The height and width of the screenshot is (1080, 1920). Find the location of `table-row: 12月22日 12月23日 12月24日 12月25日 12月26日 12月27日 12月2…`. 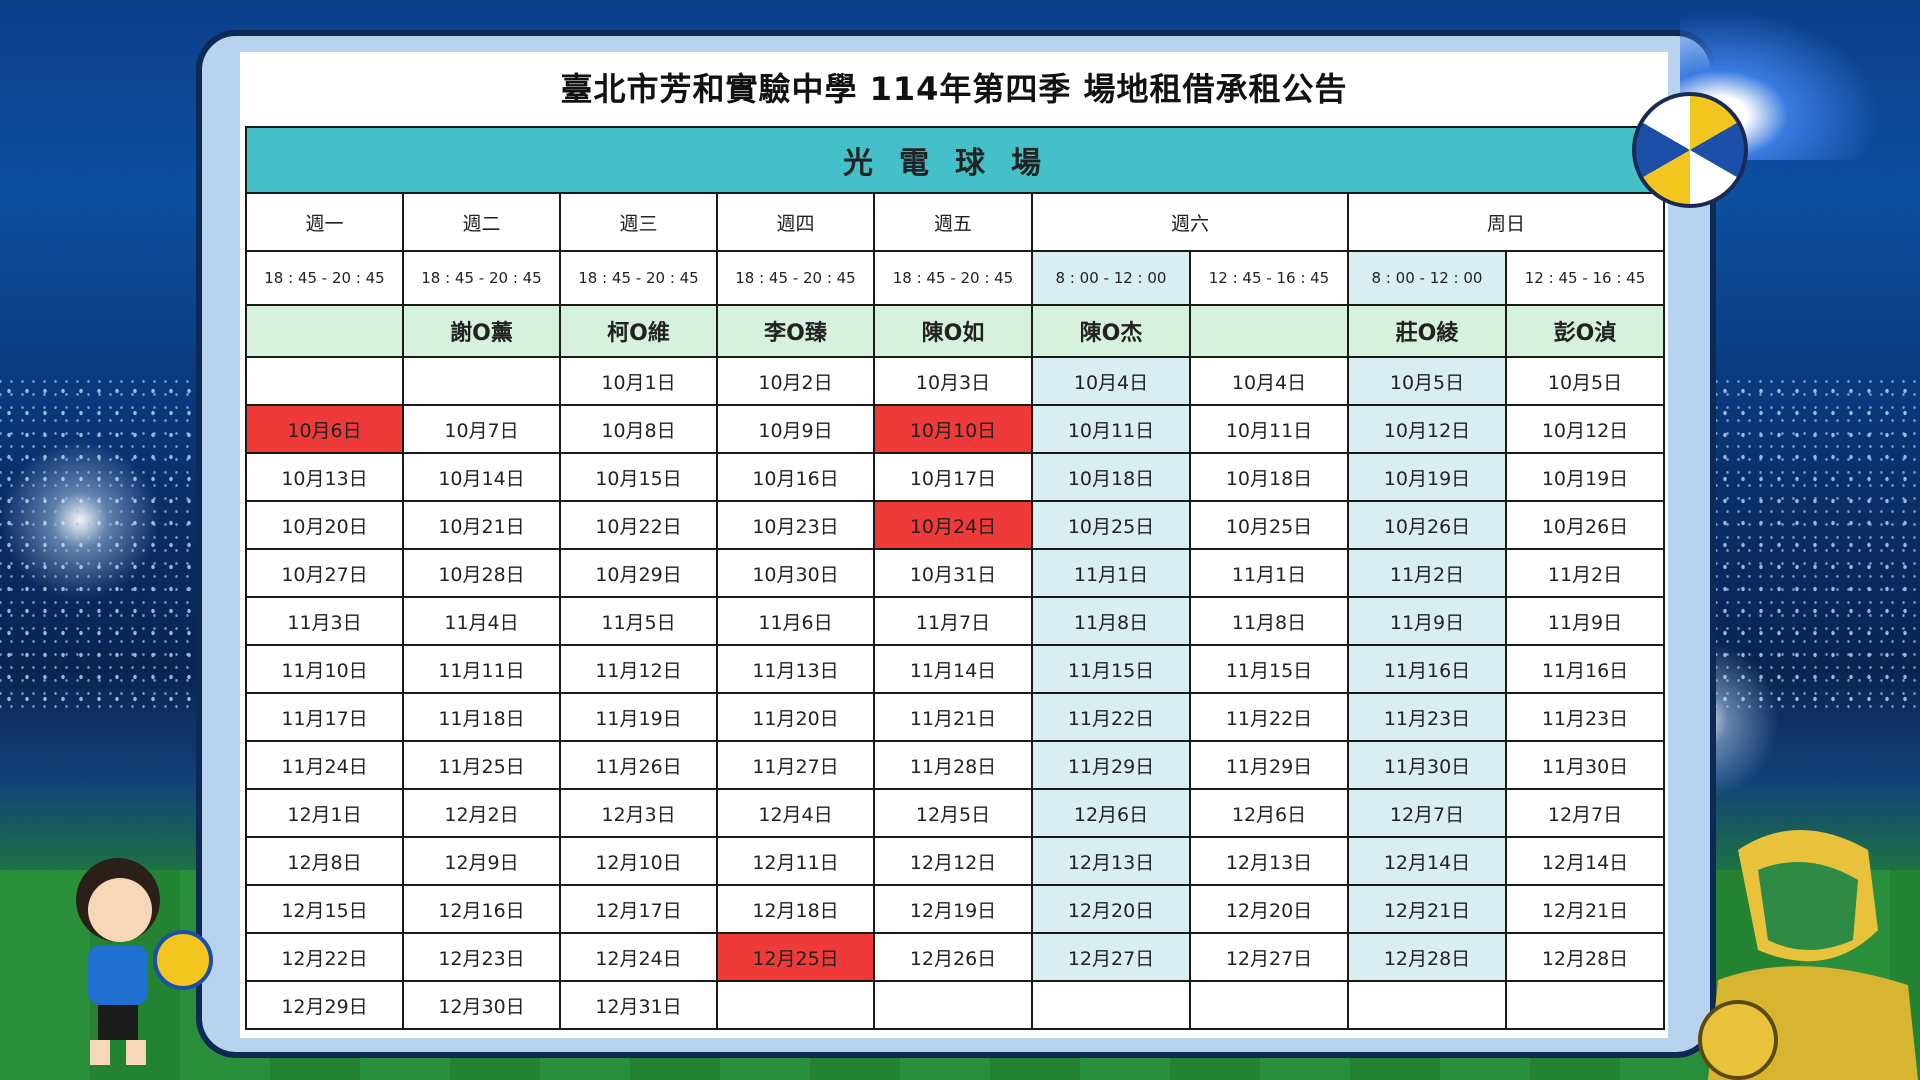

table-row: 12月22日 12月23日 12月24日 12月25日 12月26日 12月27日 12月2… is located at coordinates (955, 957).